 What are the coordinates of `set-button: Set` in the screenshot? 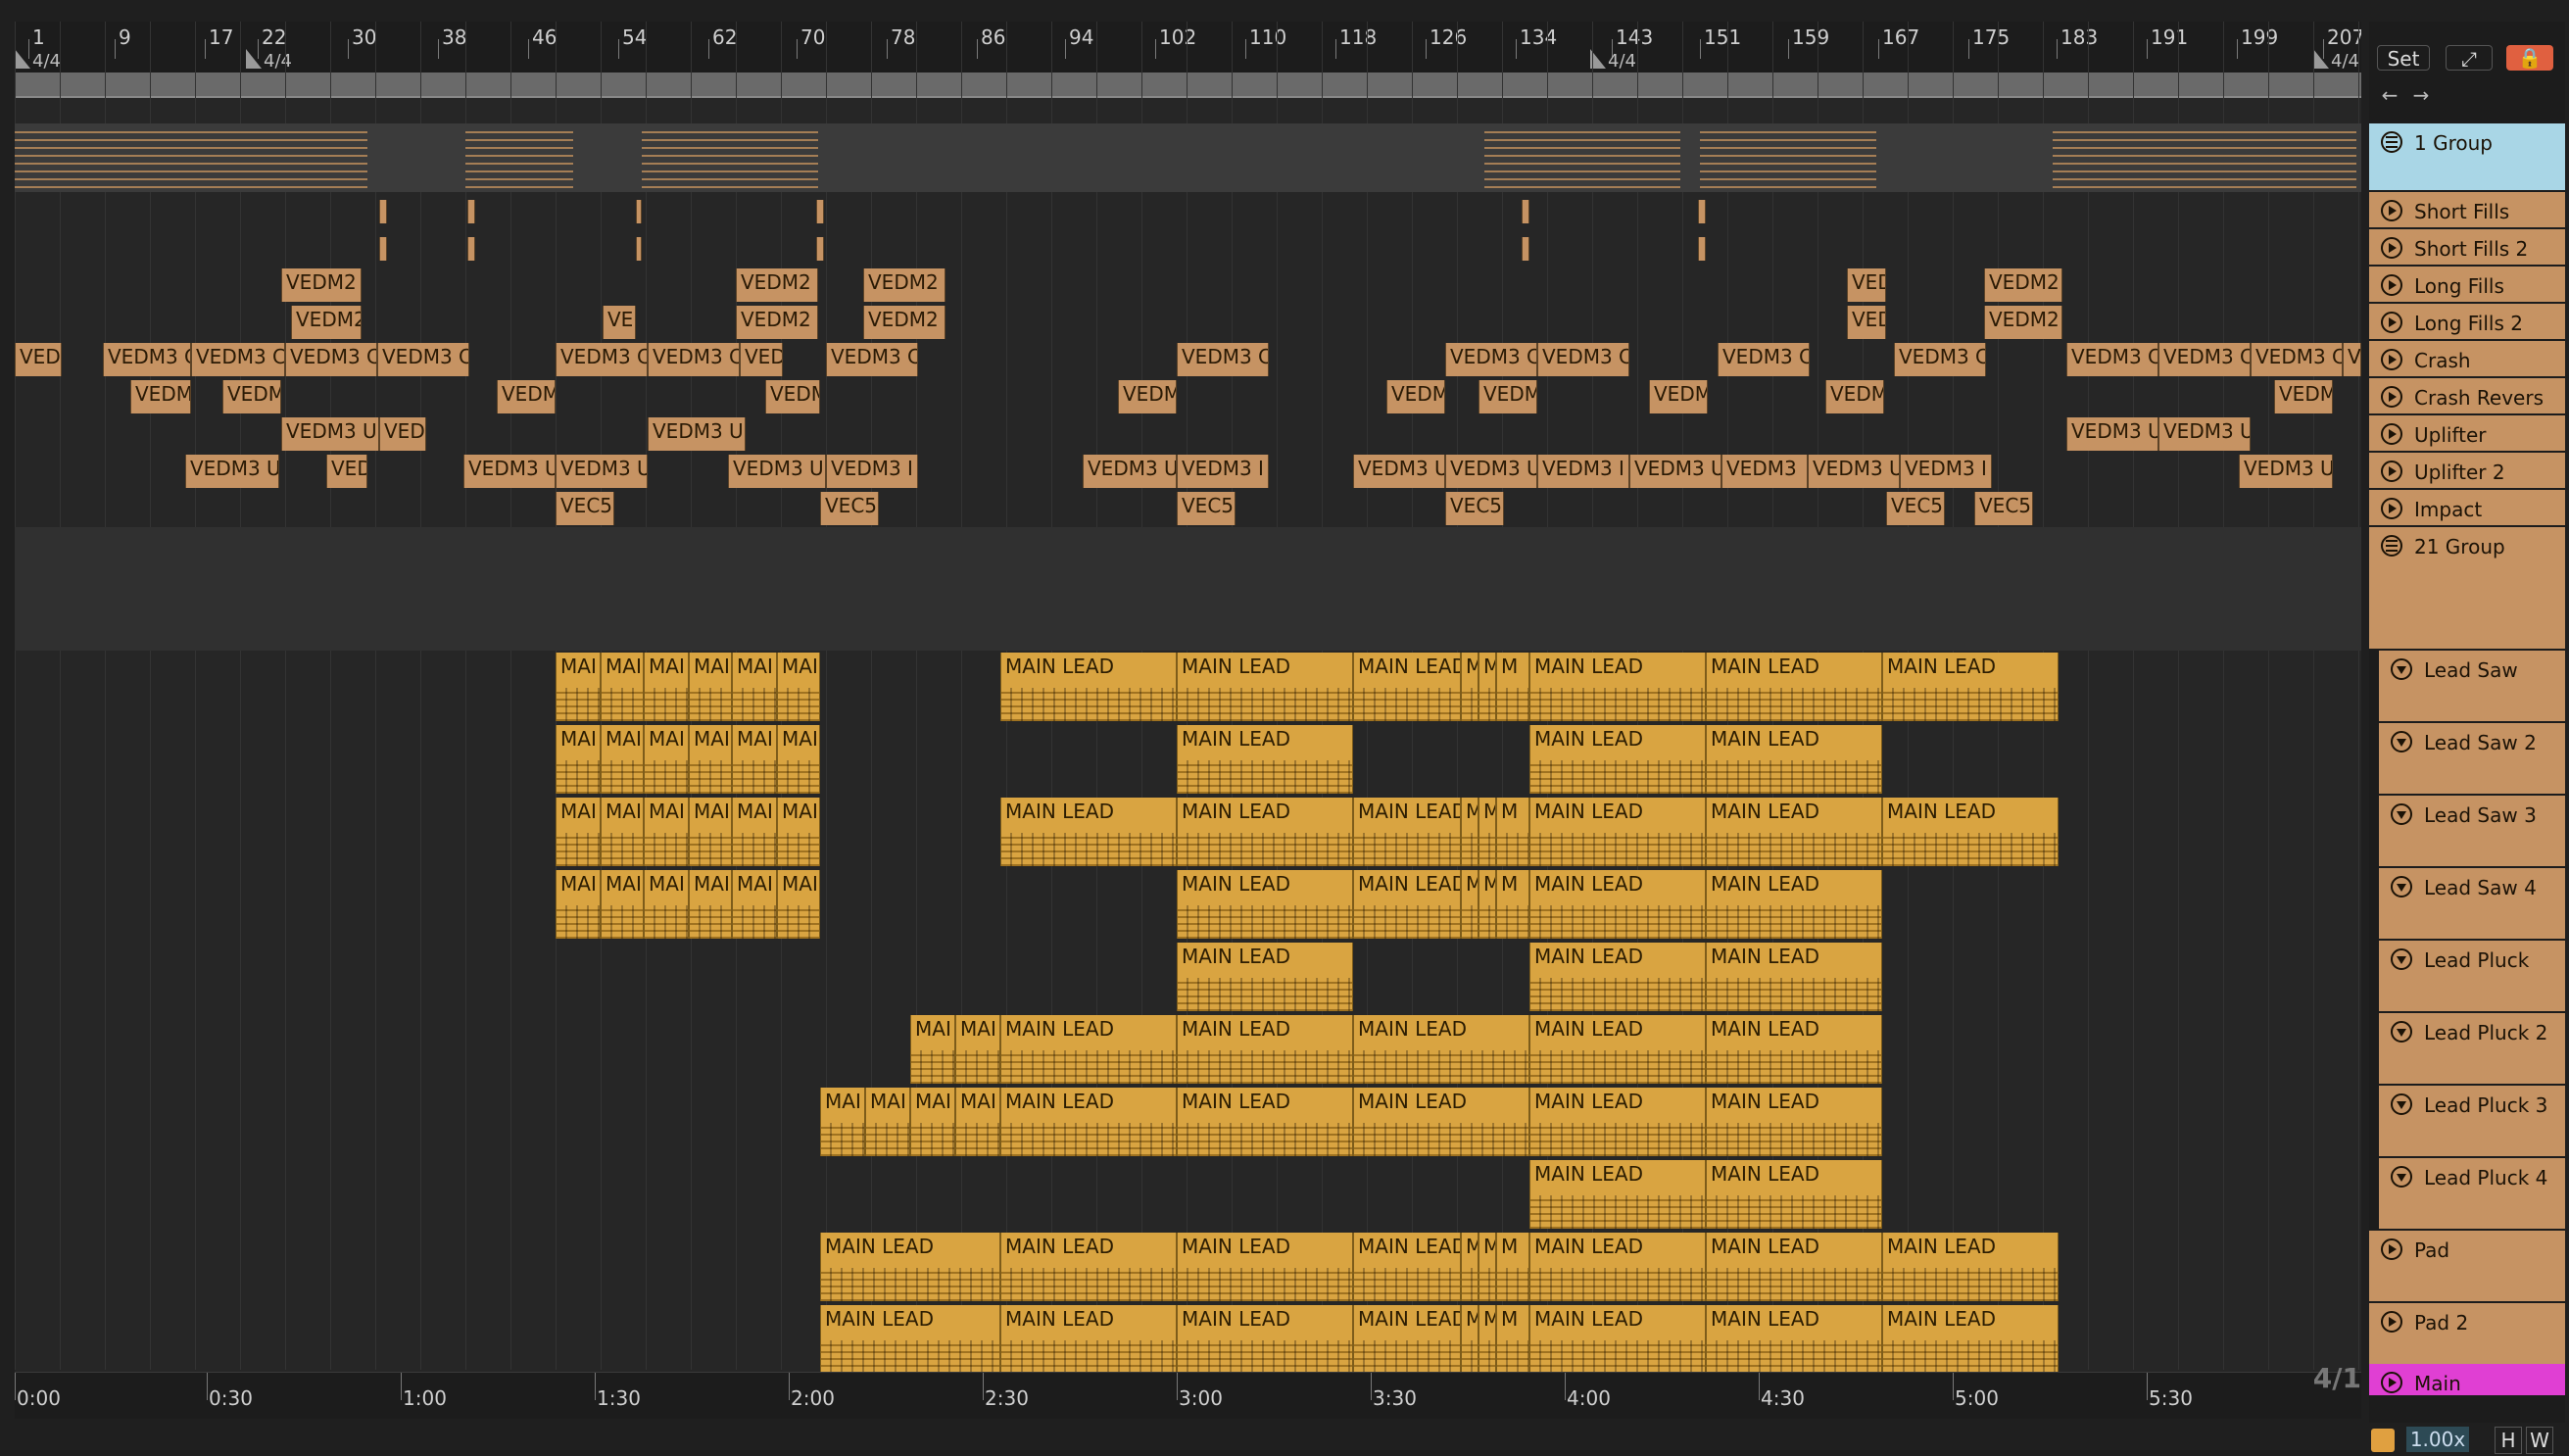 It's located at (2403, 58).